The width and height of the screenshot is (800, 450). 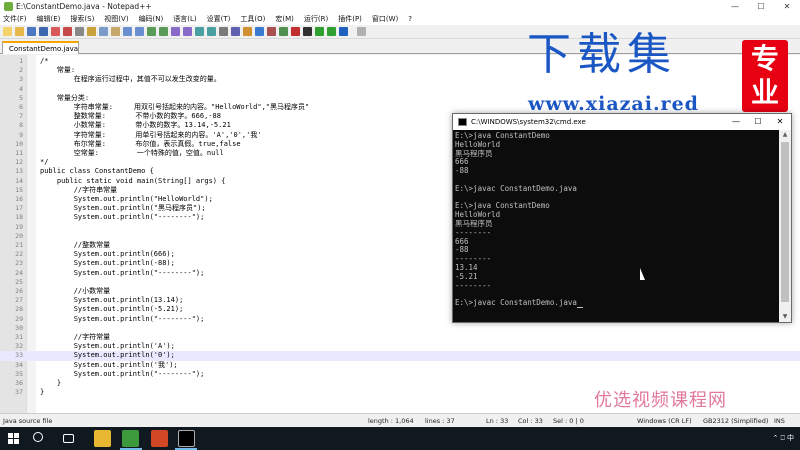 What do you see at coordinates (79, 31) in the screenshot?
I see `print-icon` at bounding box center [79, 31].